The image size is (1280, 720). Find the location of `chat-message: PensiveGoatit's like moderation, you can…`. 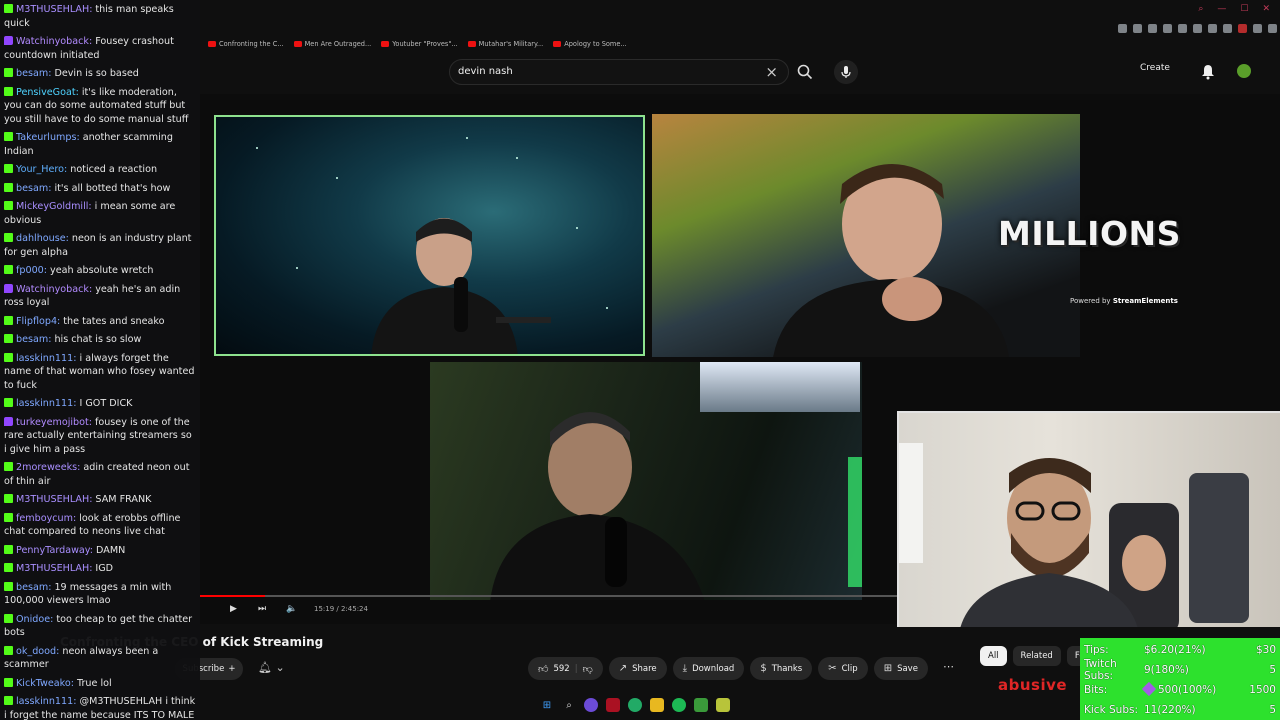

chat-message: PensiveGoatit's like moderation, you can… is located at coordinates (100, 106).